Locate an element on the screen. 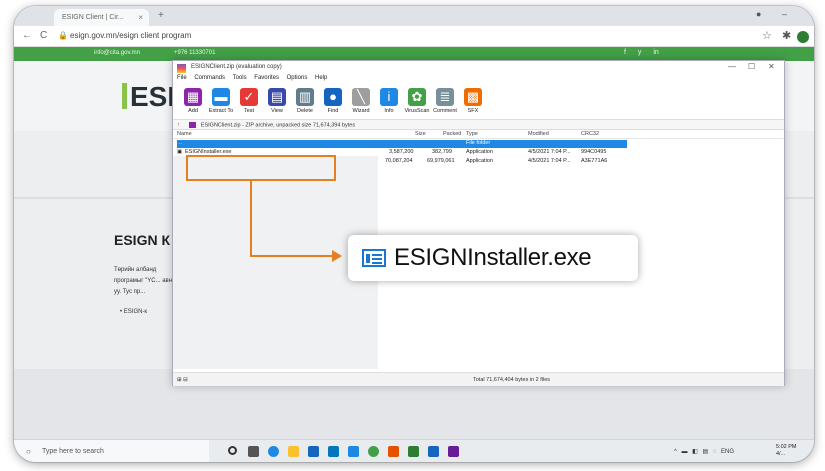 This screenshot has height=471, width=825. sfx-icon: ▩ is located at coordinates (473, 97).